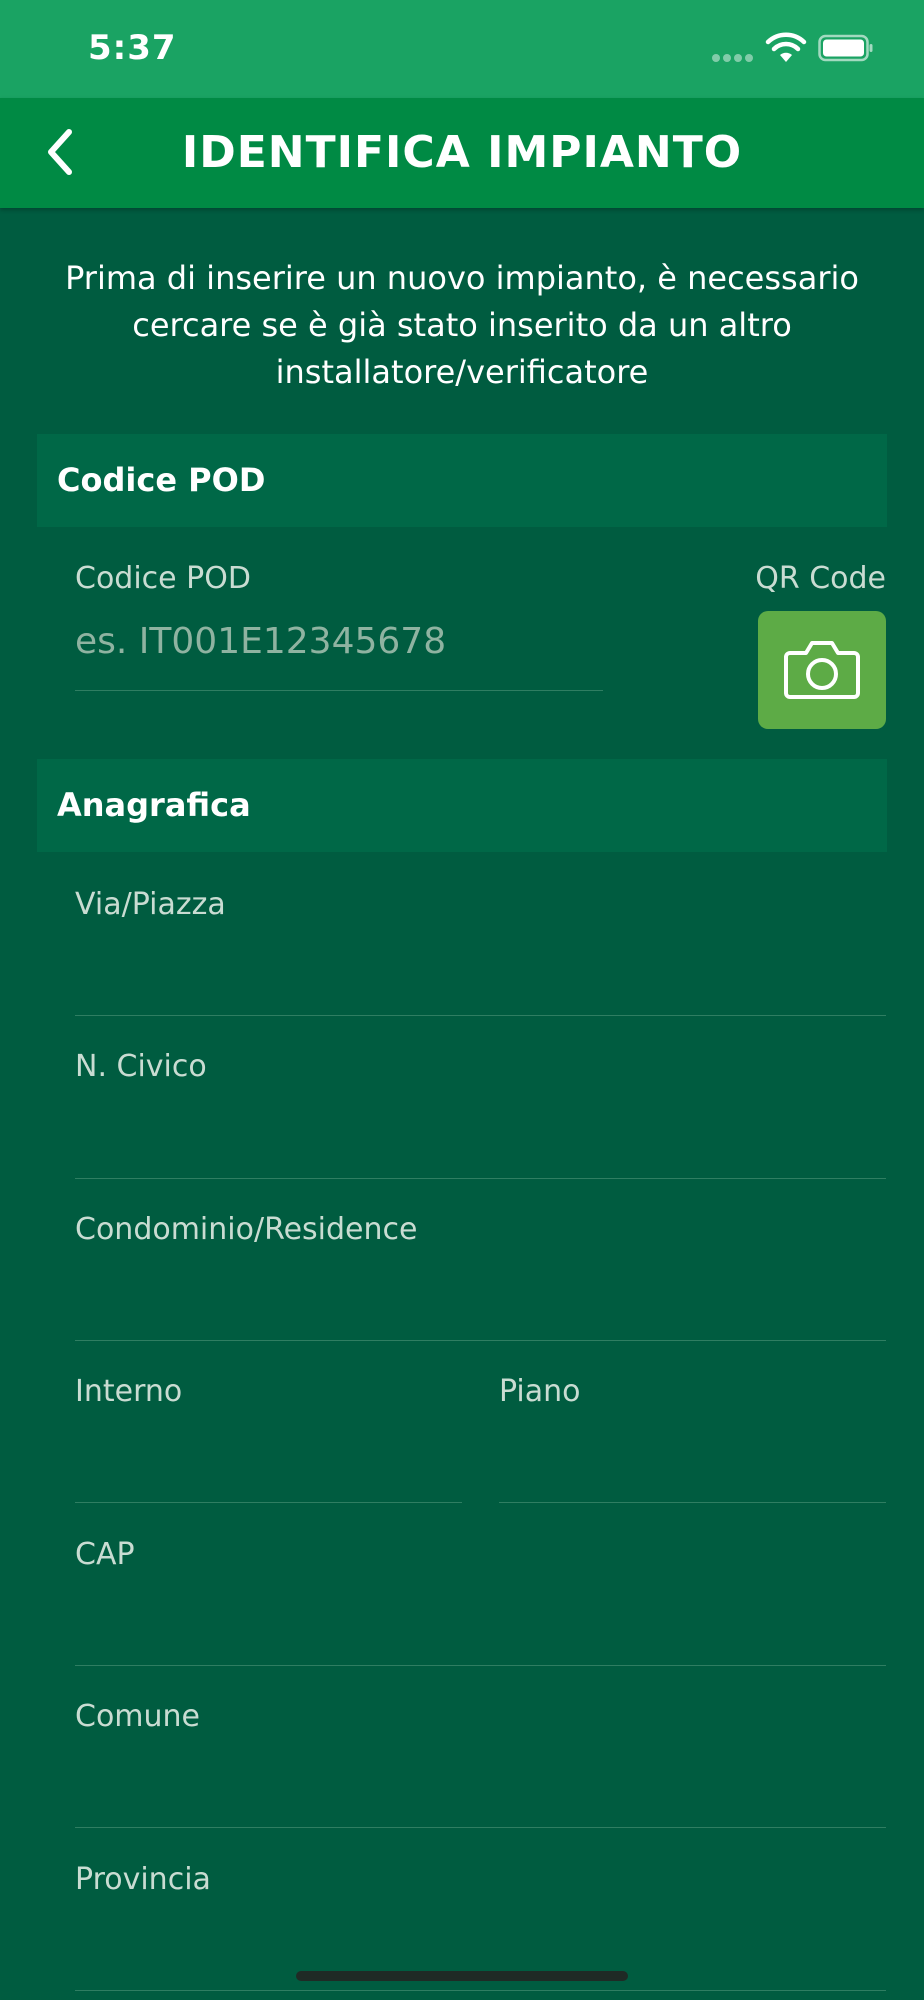 The image size is (924, 2000). What do you see at coordinates (540, 1391) in the screenshot?
I see `piano-label: Piano` at bounding box center [540, 1391].